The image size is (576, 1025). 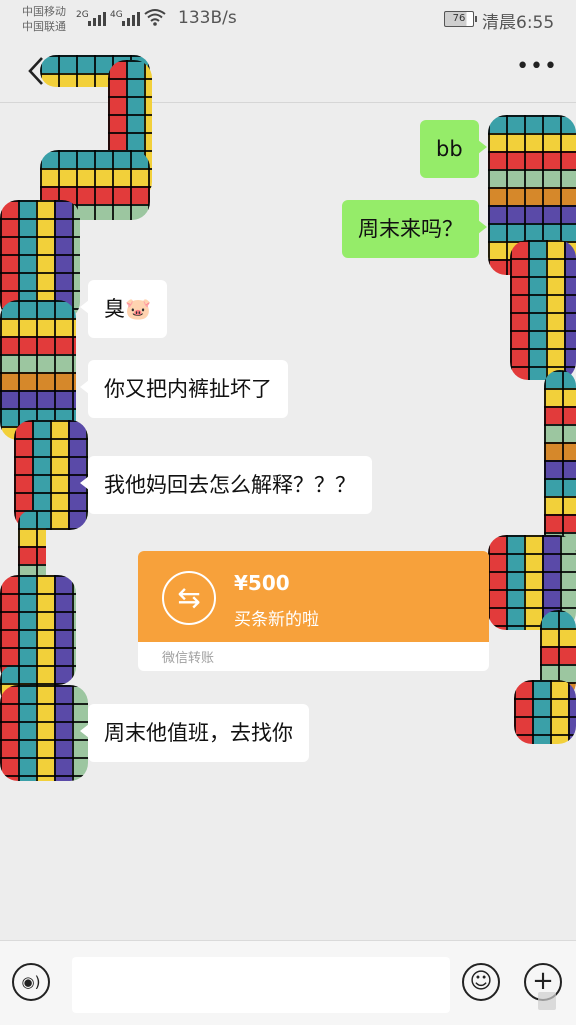 I want to click on message-bubble-outgoing: bb, so click(x=453, y=149).